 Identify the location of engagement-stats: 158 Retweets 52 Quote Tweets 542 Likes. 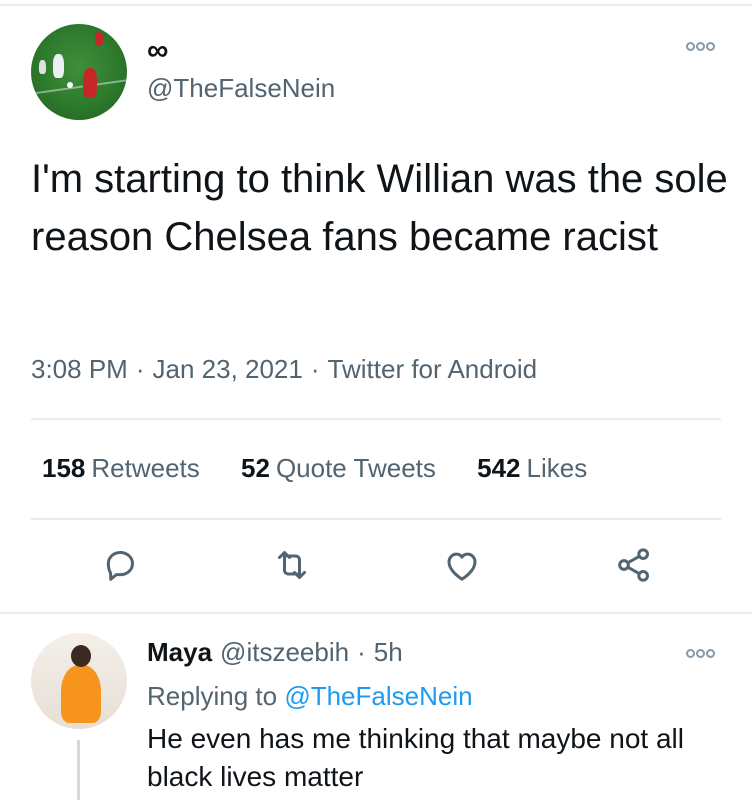
(331, 468).